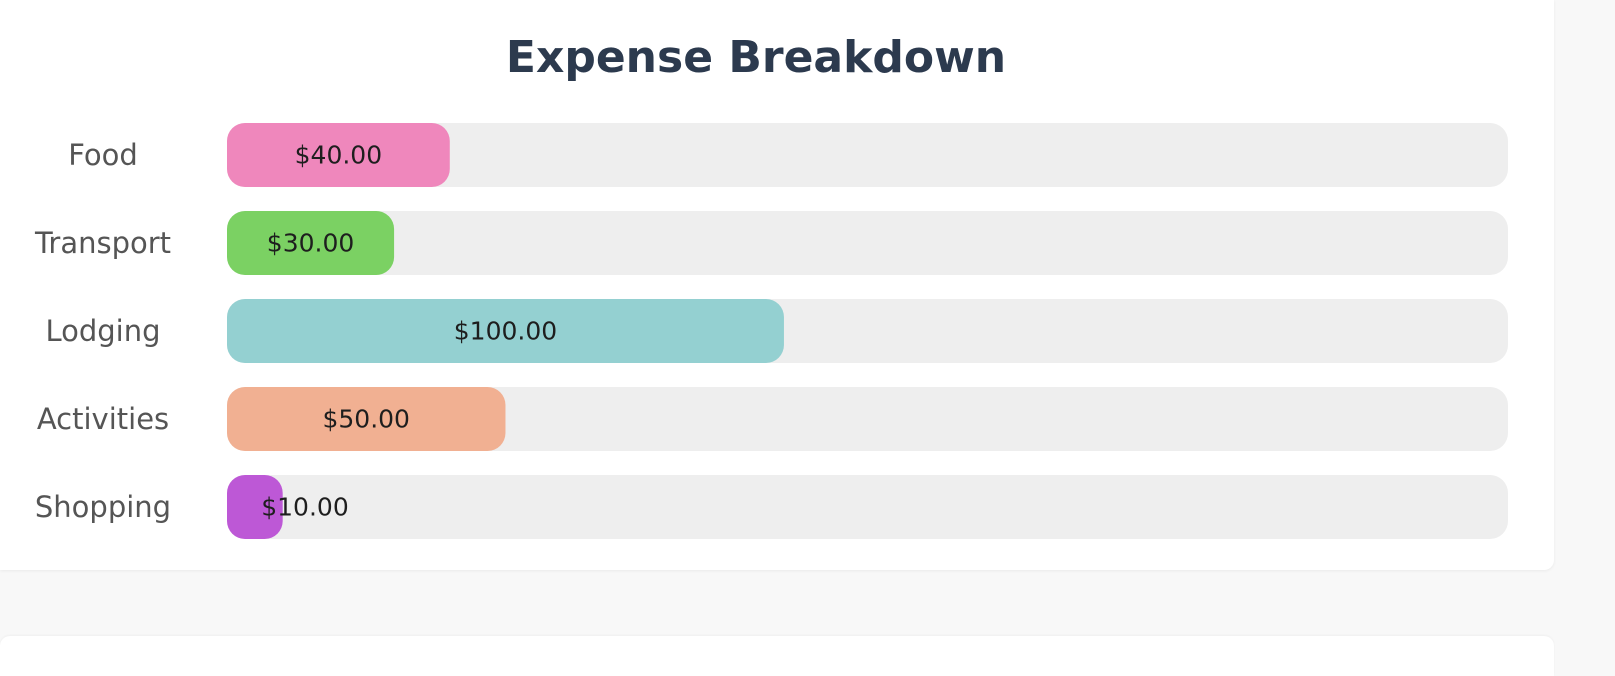  I want to click on category-label: Transport, so click(102, 243).